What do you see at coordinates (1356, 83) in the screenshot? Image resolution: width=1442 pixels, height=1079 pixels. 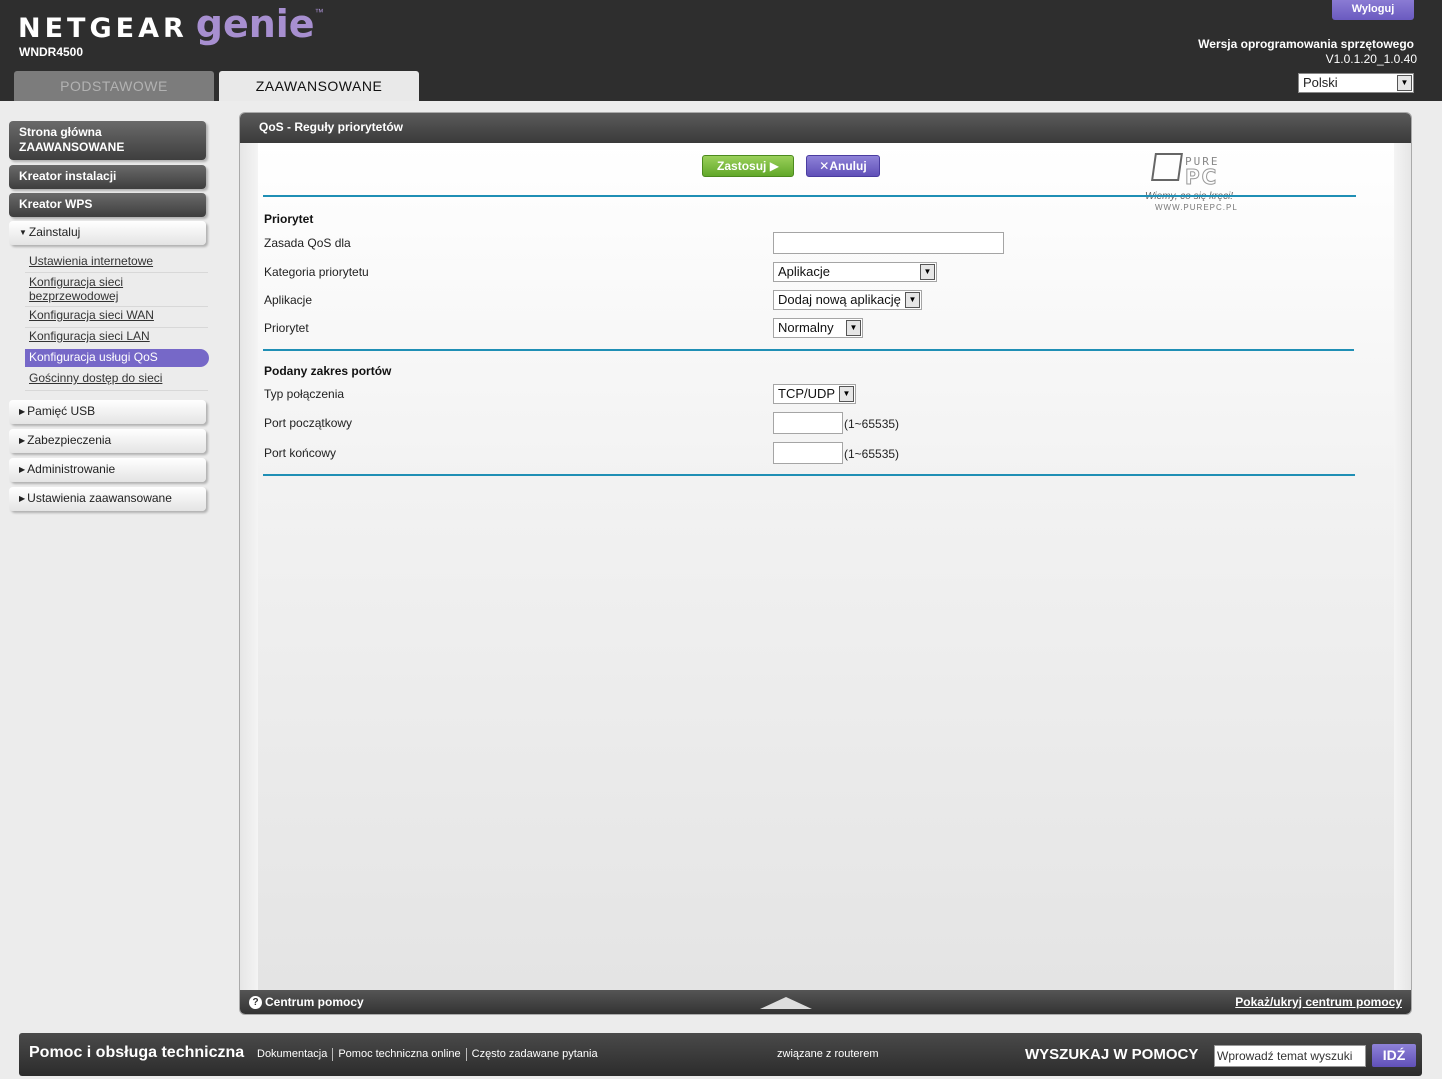 I see `language-select: Polski ▼` at bounding box center [1356, 83].